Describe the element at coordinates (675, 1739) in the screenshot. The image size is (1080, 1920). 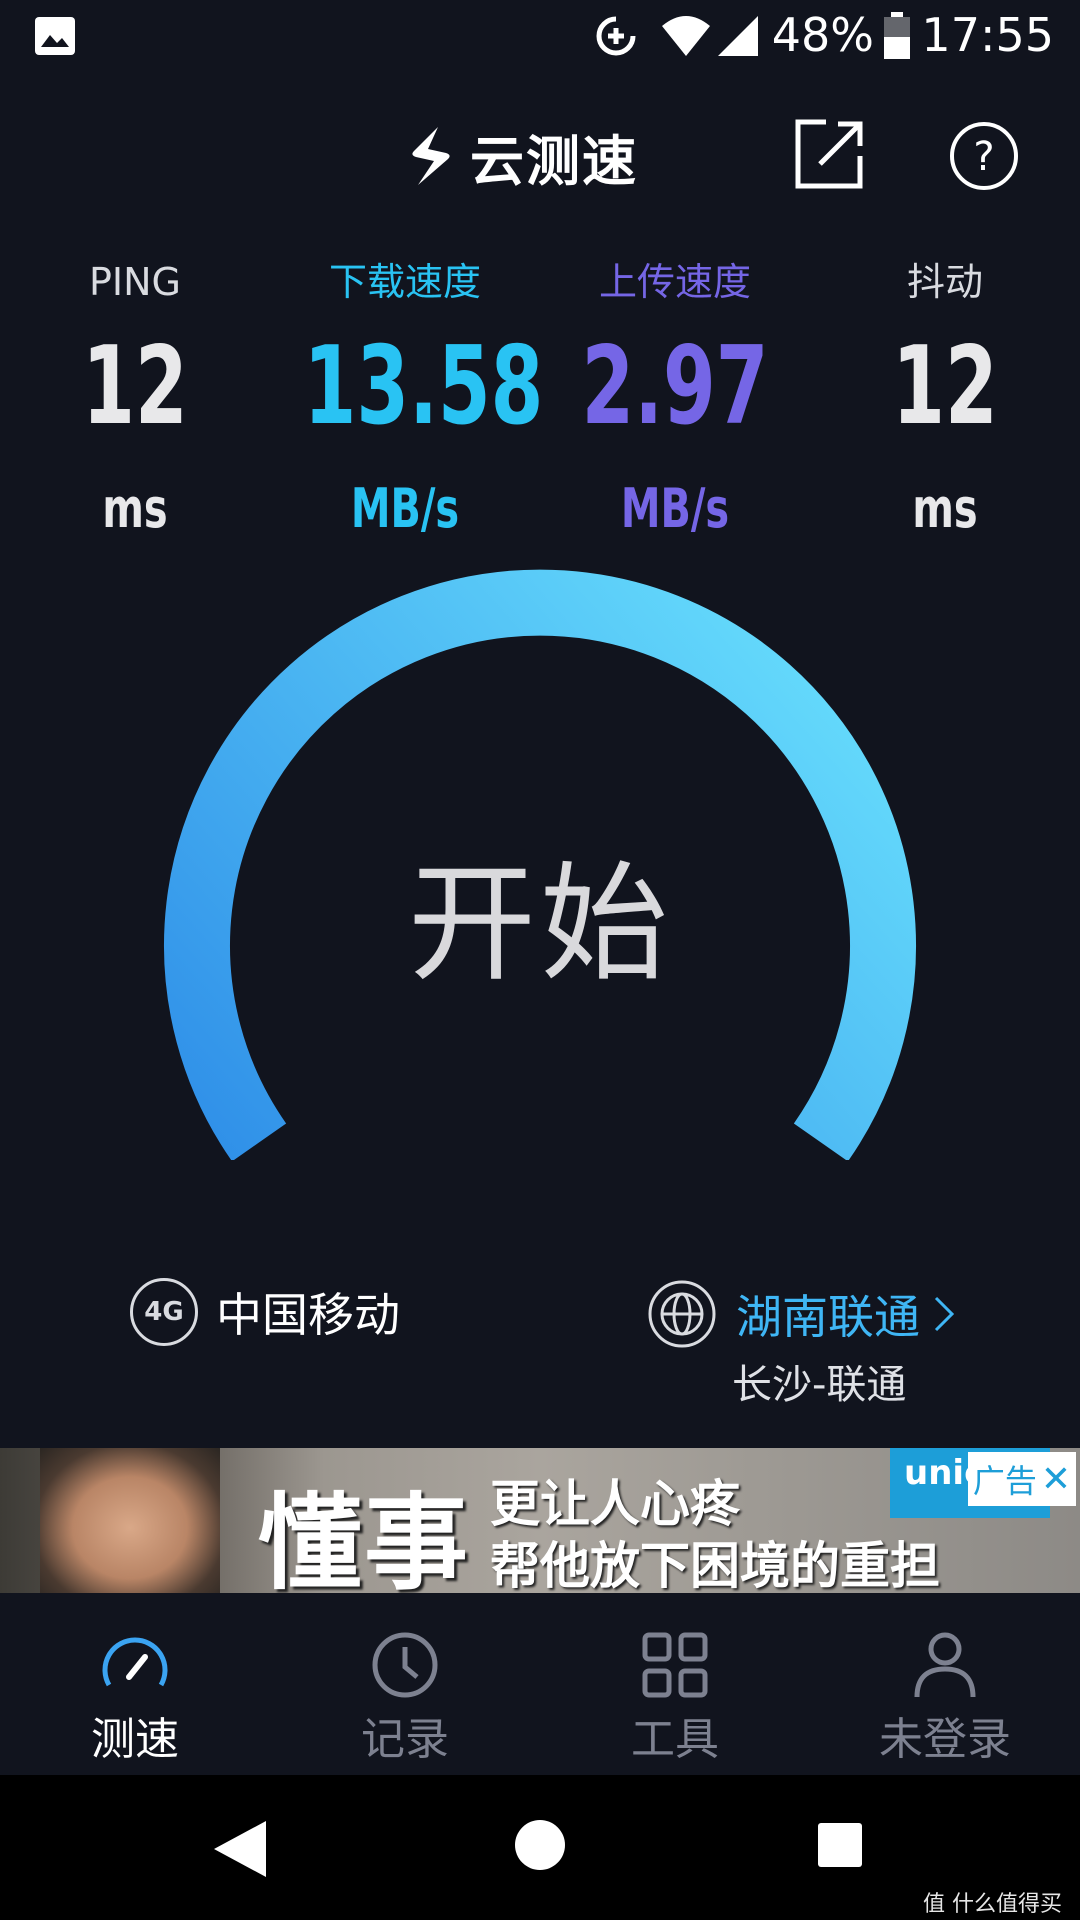
I see `tab-tools-label: 工具` at that location.